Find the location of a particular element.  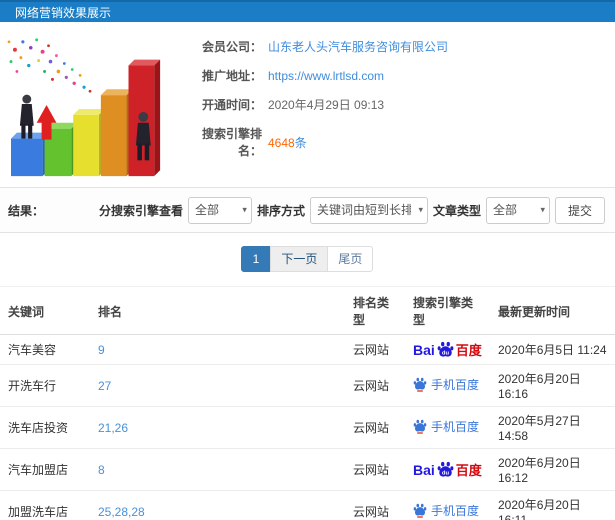

filter-controls: 分搜索引擎查看 全部 排序方式 关键词由短到长排序 文章类型 全部 提交 is located at coordinates (356, 210).